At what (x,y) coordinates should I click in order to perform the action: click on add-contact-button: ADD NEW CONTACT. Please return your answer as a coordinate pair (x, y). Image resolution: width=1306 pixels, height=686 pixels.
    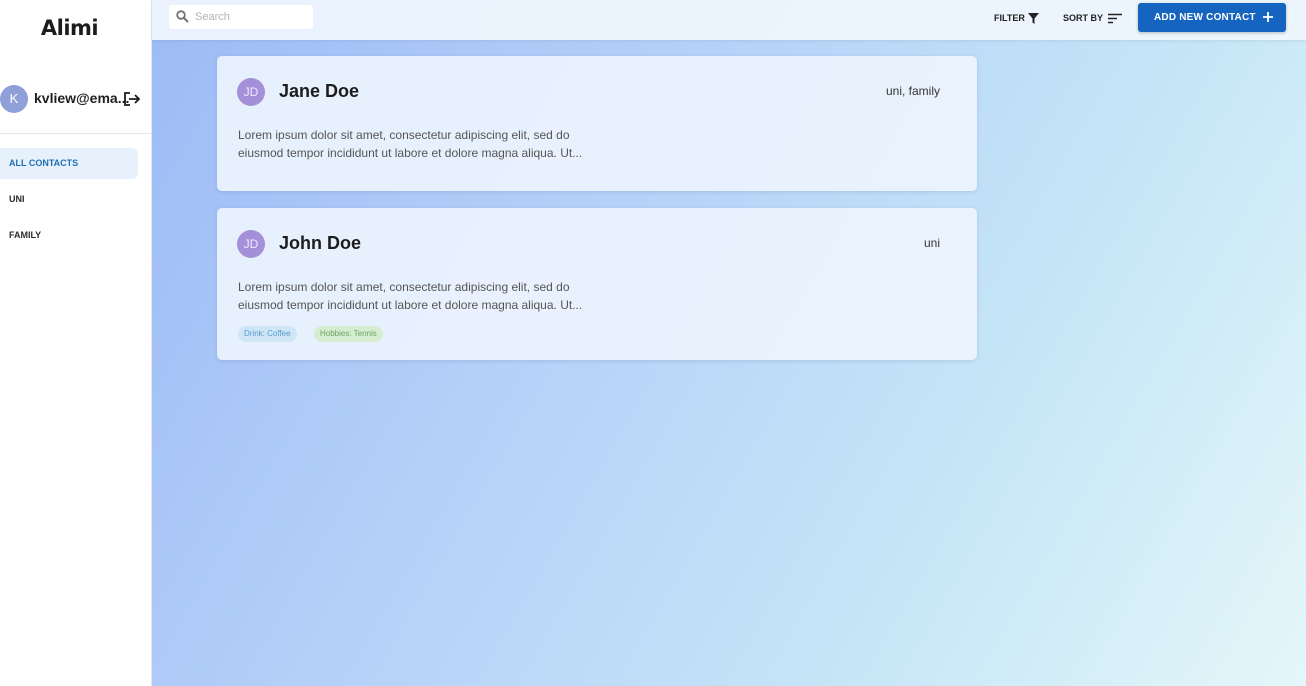
    Looking at the image, I should click on (1212, 17).